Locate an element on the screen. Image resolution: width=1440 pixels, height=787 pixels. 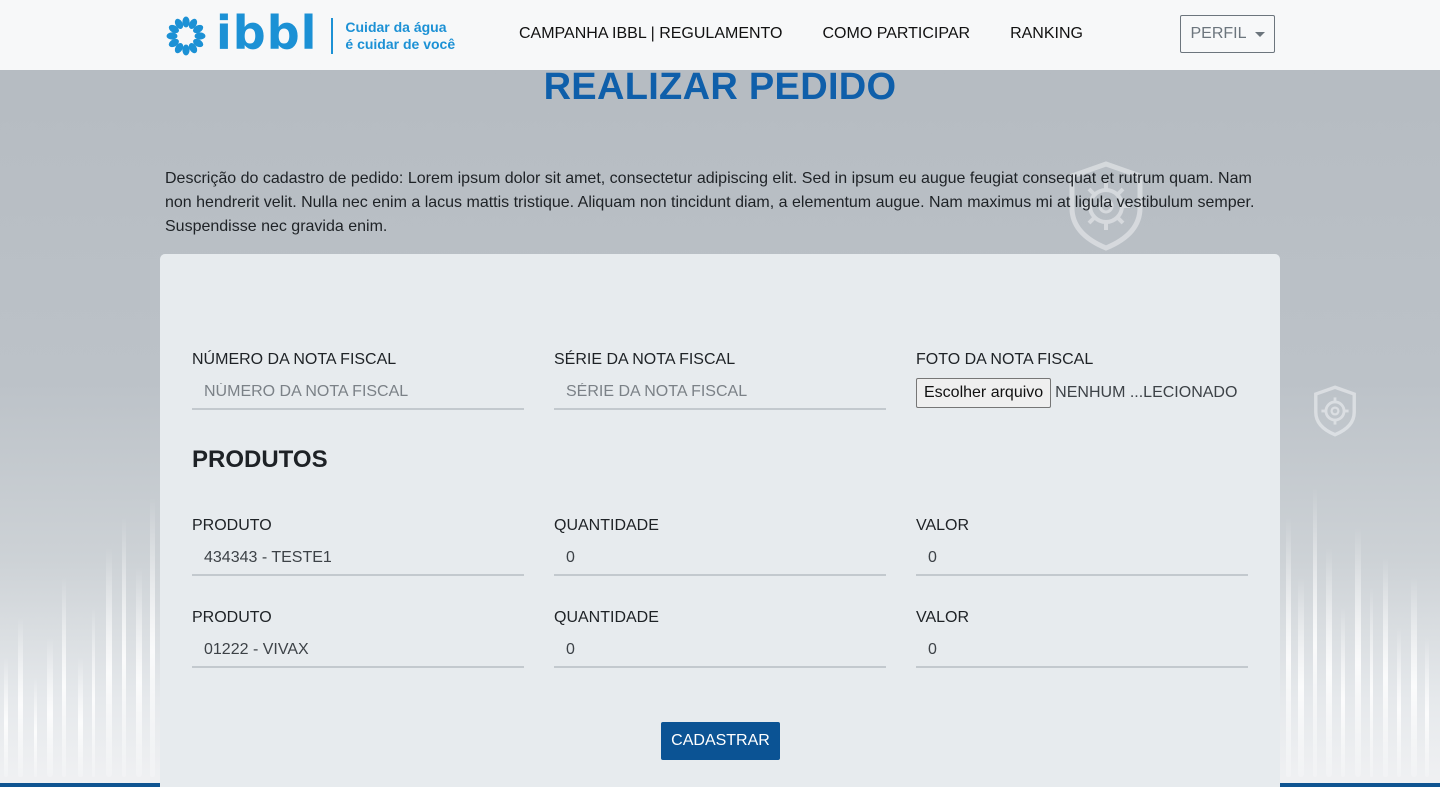
products-section-title: PRODUTOS is located at coordinates (260, 459).